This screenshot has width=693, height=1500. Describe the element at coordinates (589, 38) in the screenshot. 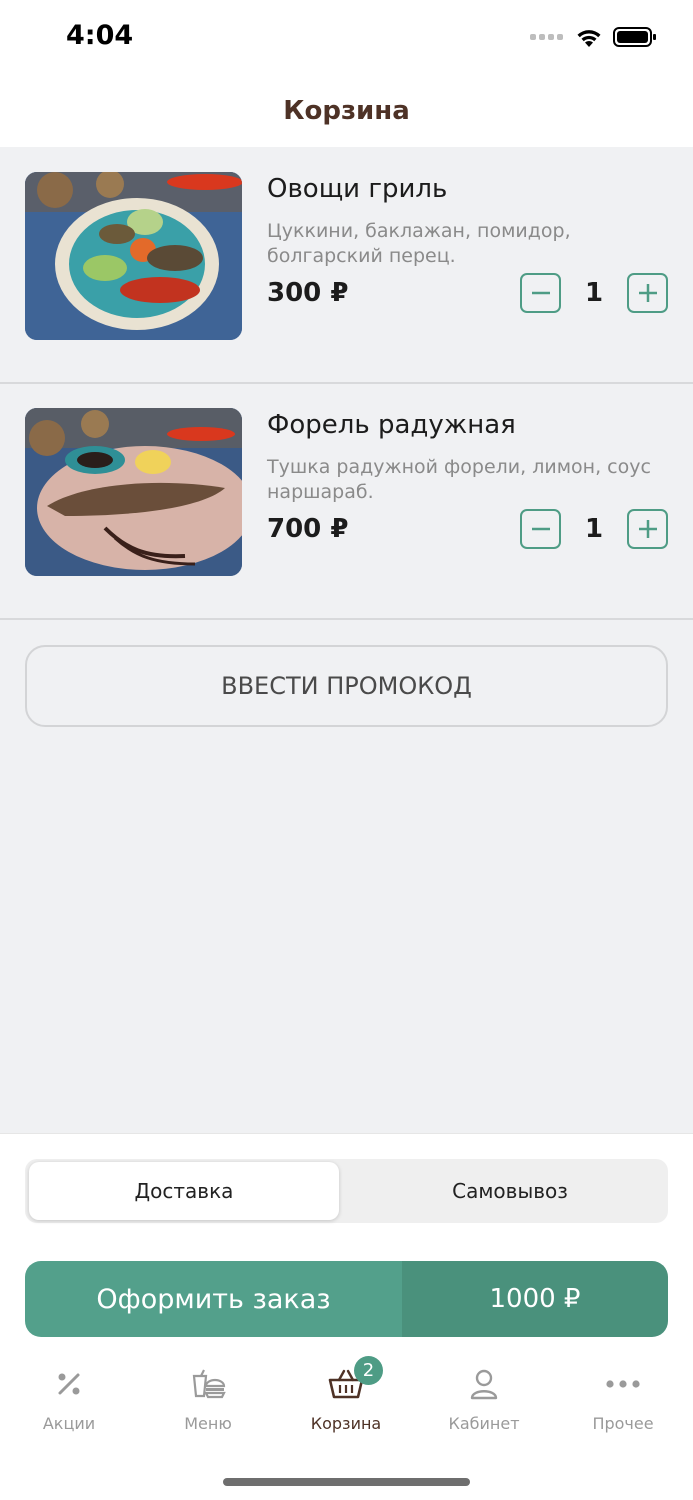

I see `wifi-icon` at that location.